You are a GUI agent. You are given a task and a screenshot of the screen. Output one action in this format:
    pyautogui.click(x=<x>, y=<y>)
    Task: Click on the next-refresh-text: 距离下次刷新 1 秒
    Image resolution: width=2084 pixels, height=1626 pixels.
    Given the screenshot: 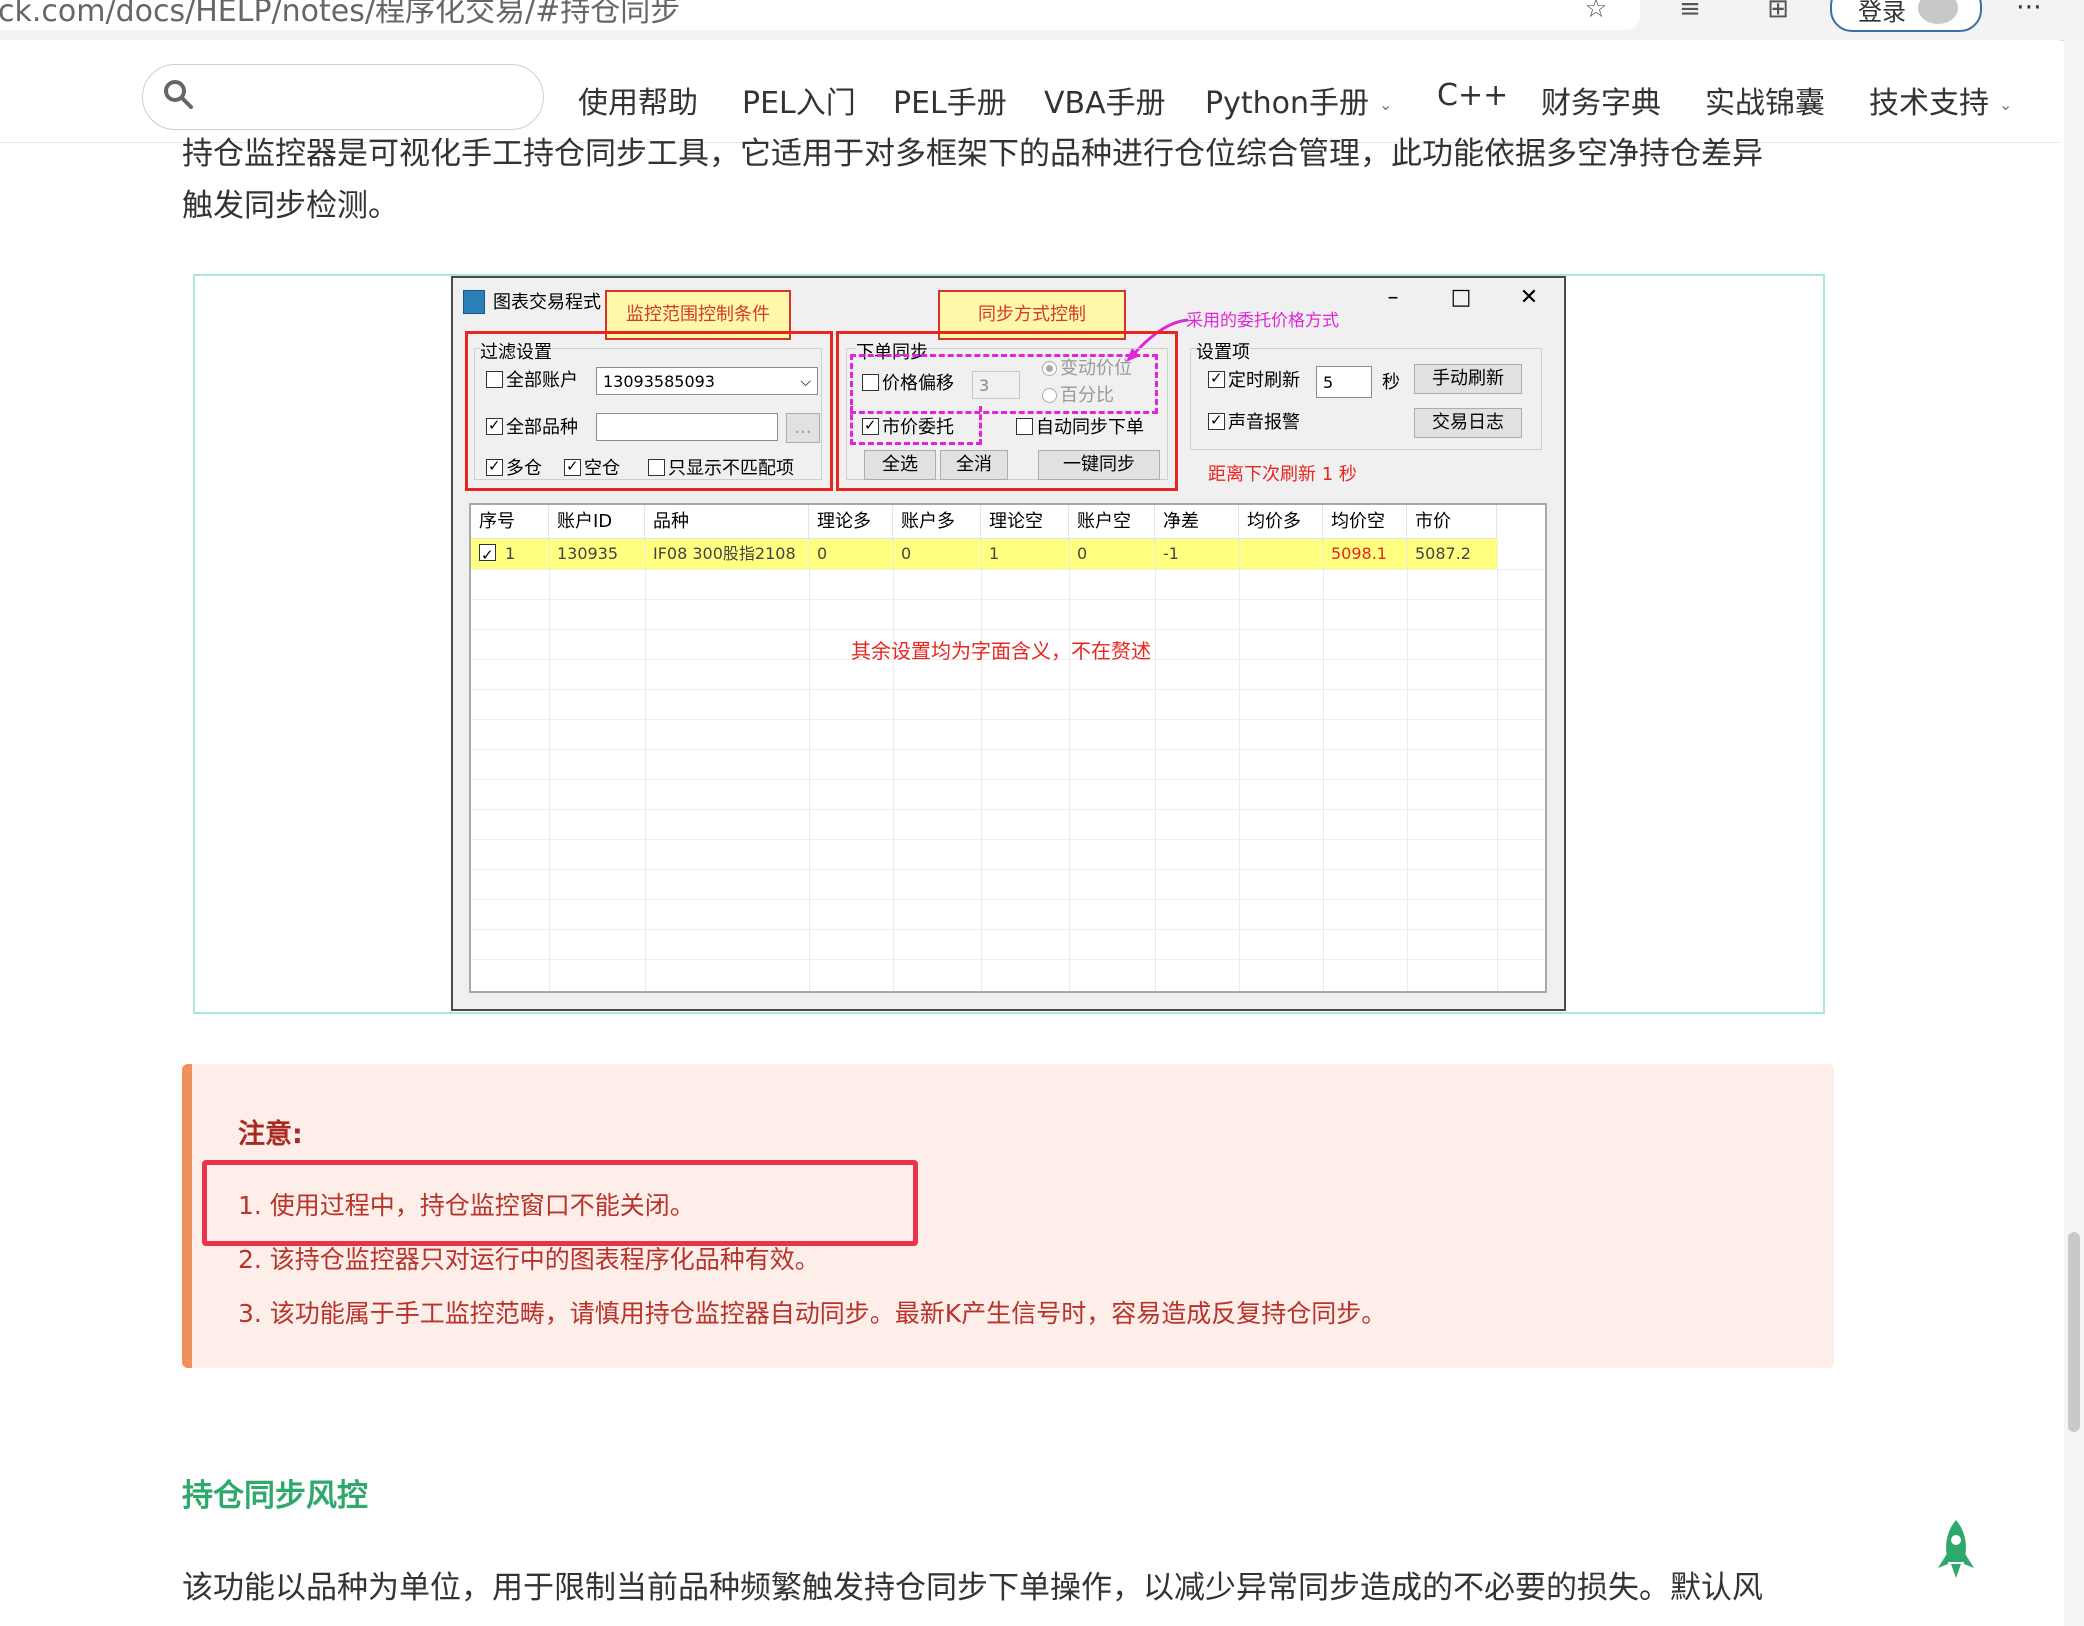 What is the action you would take?
    pyautogui.click(x=1282, y=474)
    